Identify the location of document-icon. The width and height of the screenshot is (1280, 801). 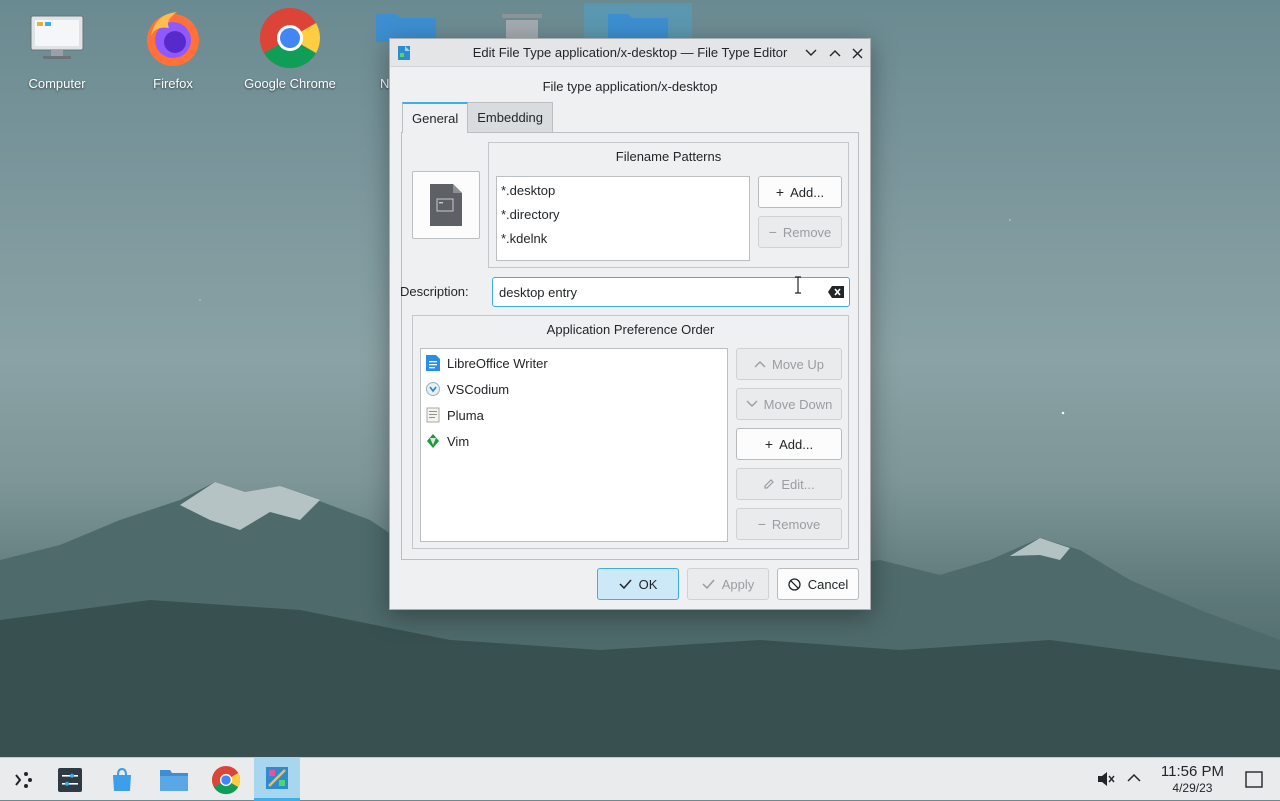
(446, 205).